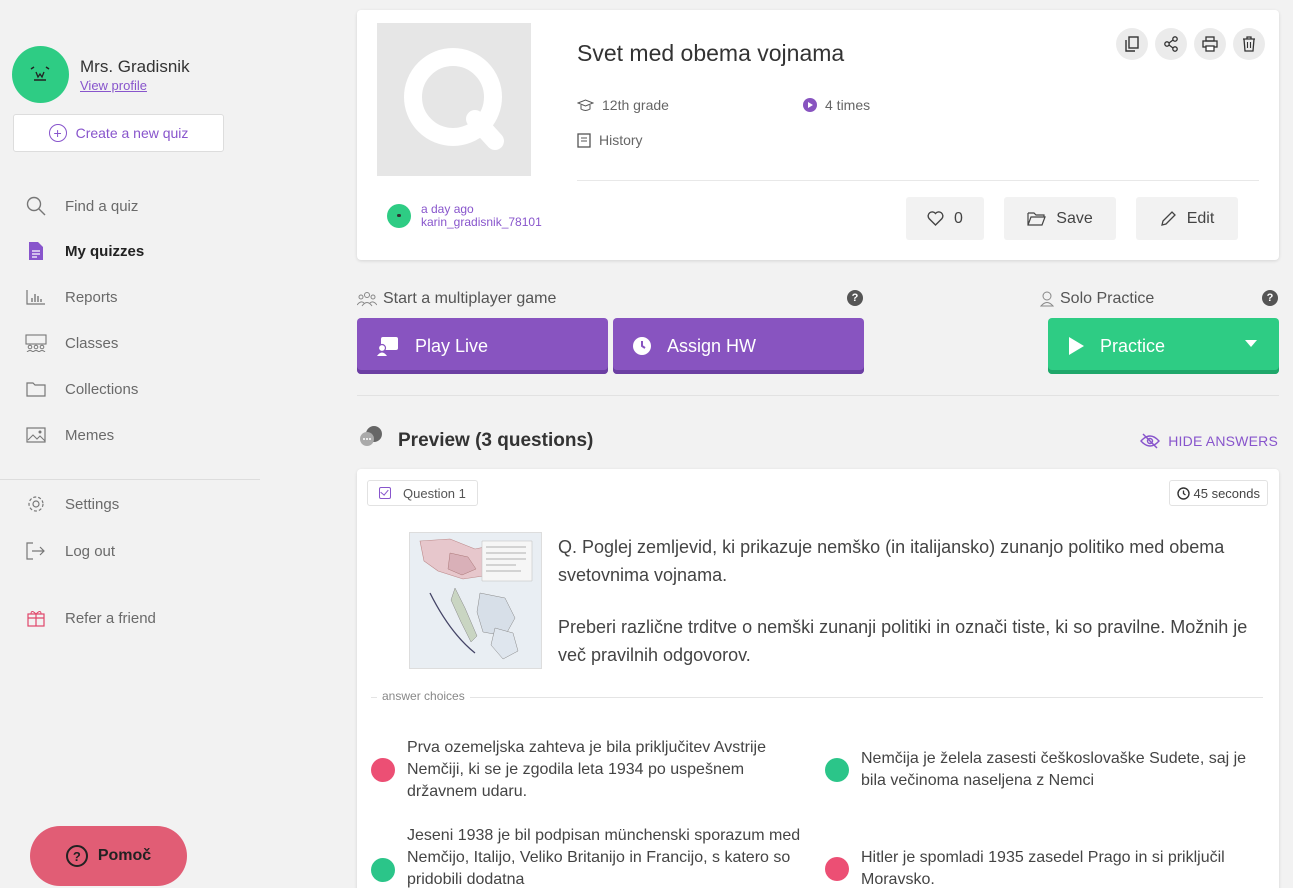 Image resolution: width=1293 pixels, height=888 pixels. I want to click on question-number: Question 1, so click(434, 493).